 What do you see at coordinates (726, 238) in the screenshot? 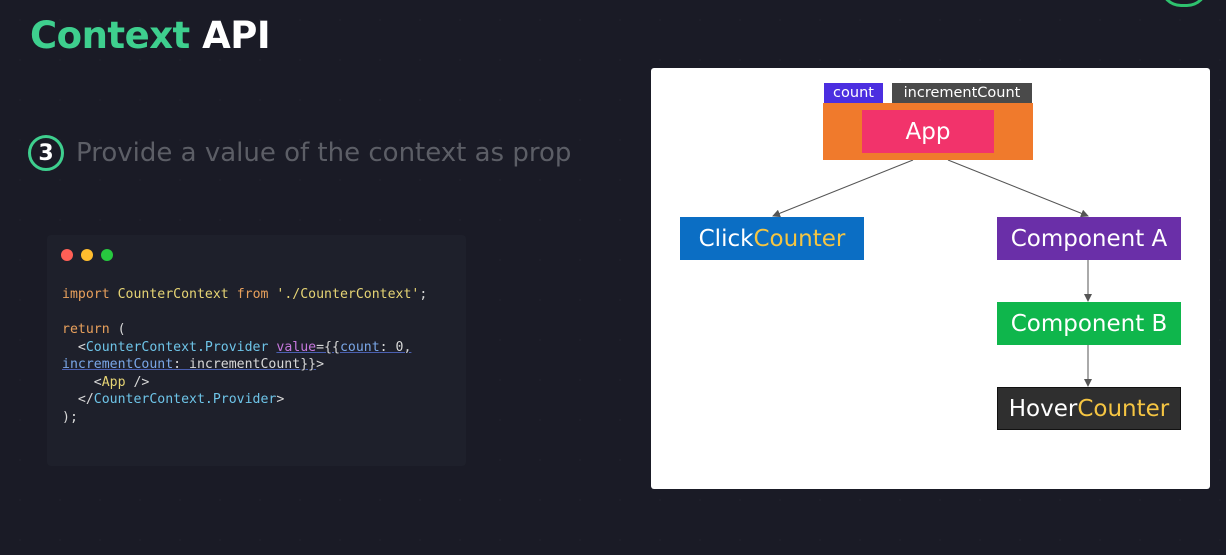
I see `click-counter-prefix: Click` at bounding box center [726, 238].